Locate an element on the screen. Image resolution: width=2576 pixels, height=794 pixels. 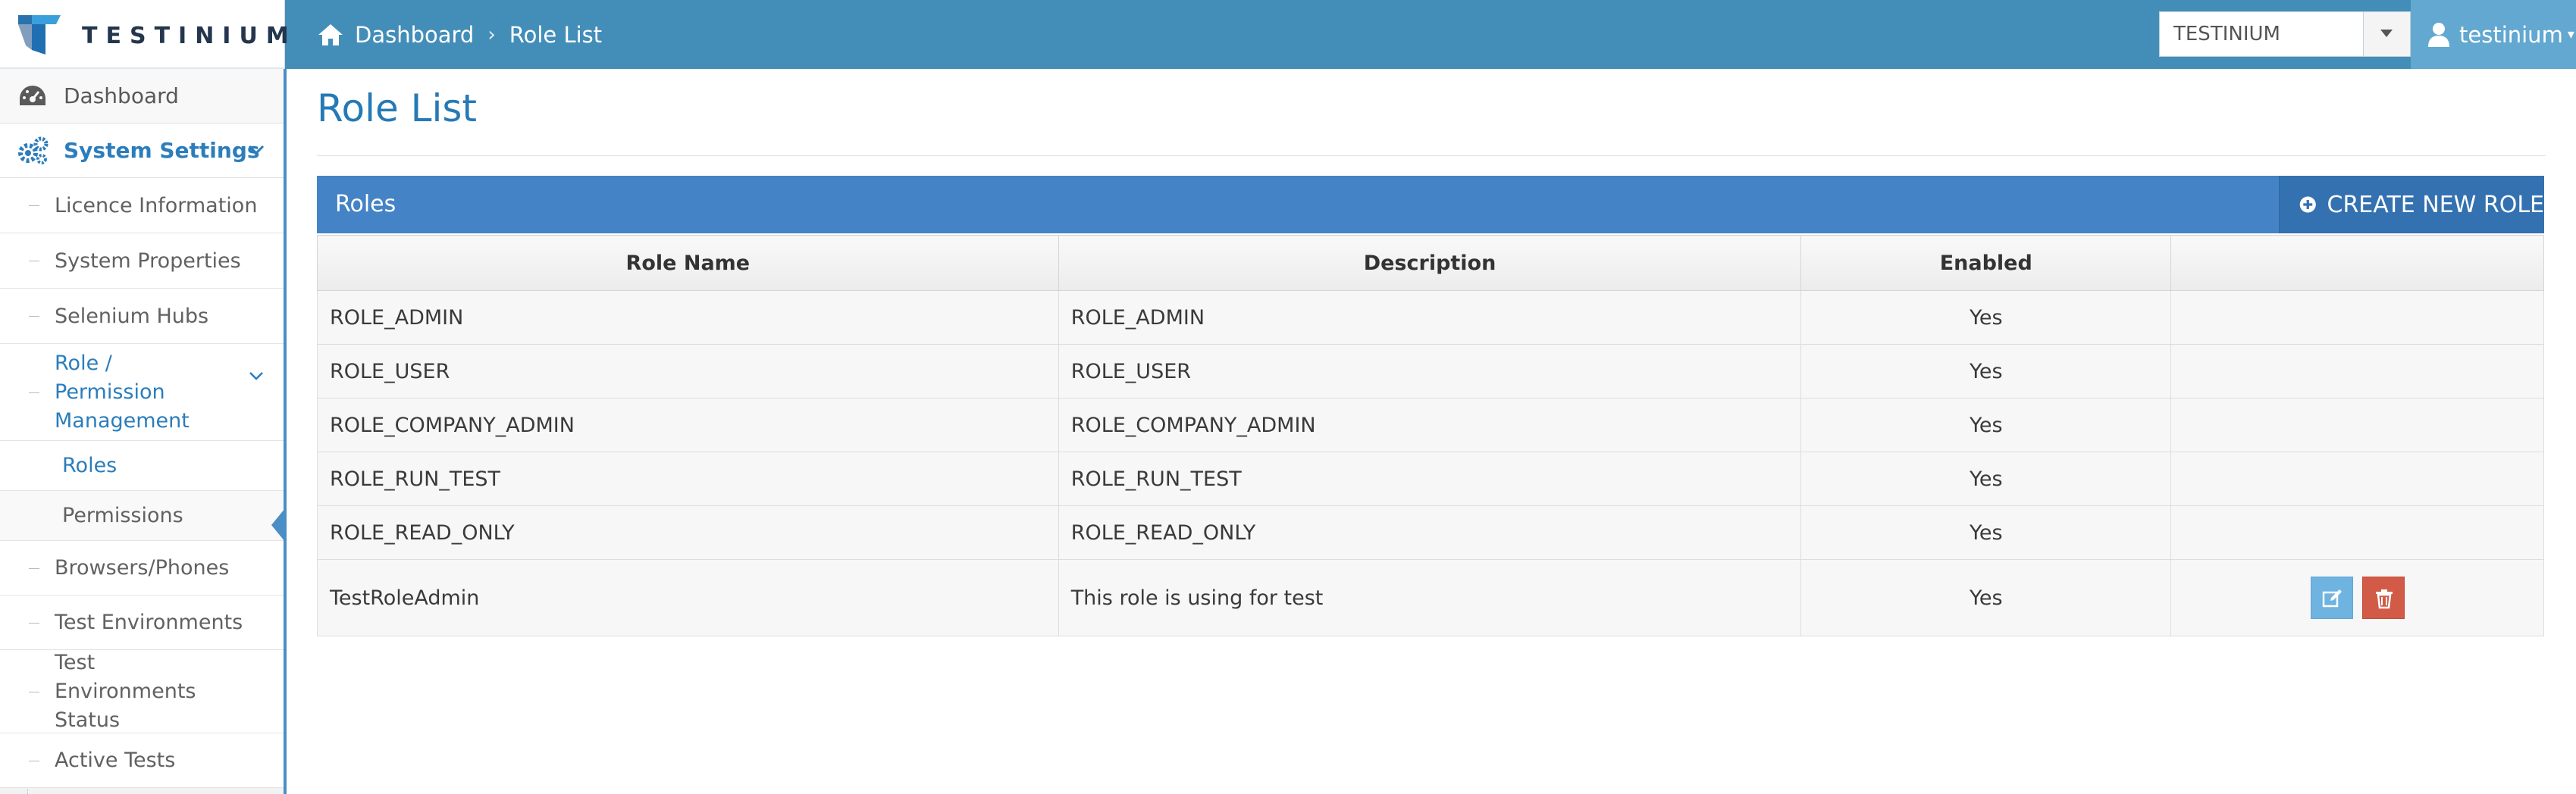
breadcrumb: Dashboard › Role List is located at coordinates (459, 34).